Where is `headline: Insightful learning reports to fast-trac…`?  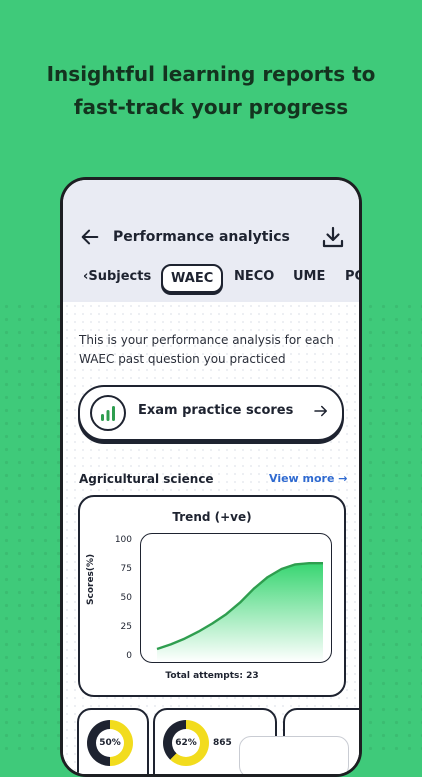
headline: Insightful learning reports to fast-trac… is located at coordinates (211, 91).